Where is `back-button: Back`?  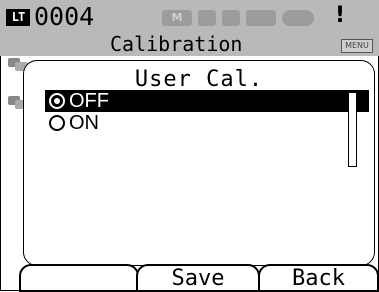
back-button: Back is located at coordinates (318, 278).